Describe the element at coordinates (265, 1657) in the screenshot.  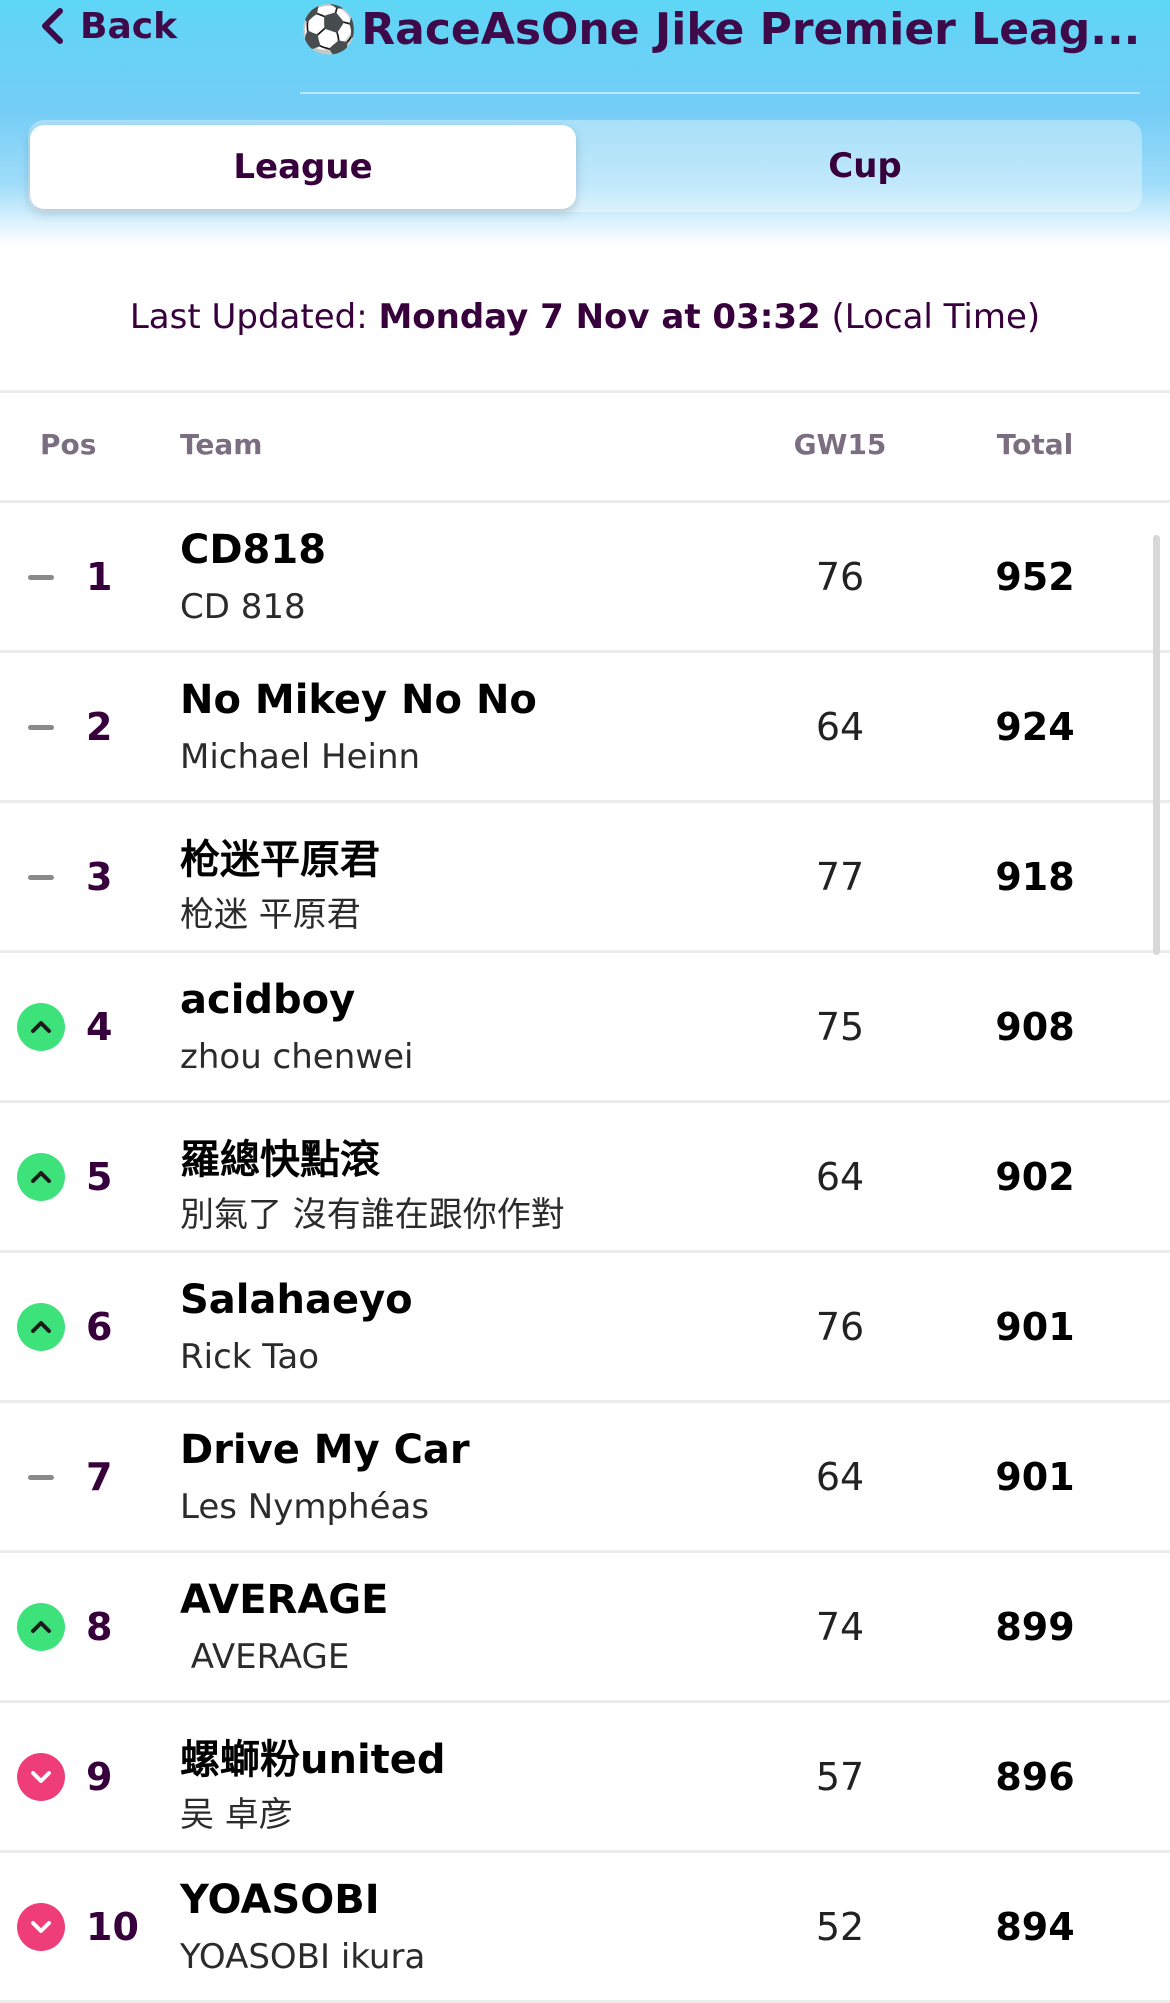
I see `manager-name: AVERAGE` at that location.